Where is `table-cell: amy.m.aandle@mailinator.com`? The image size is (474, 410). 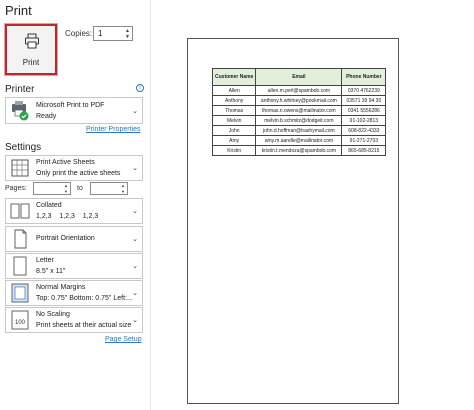 table-cell: amy.m.aandle@mailinator.com is located at coordinates (299, 140).